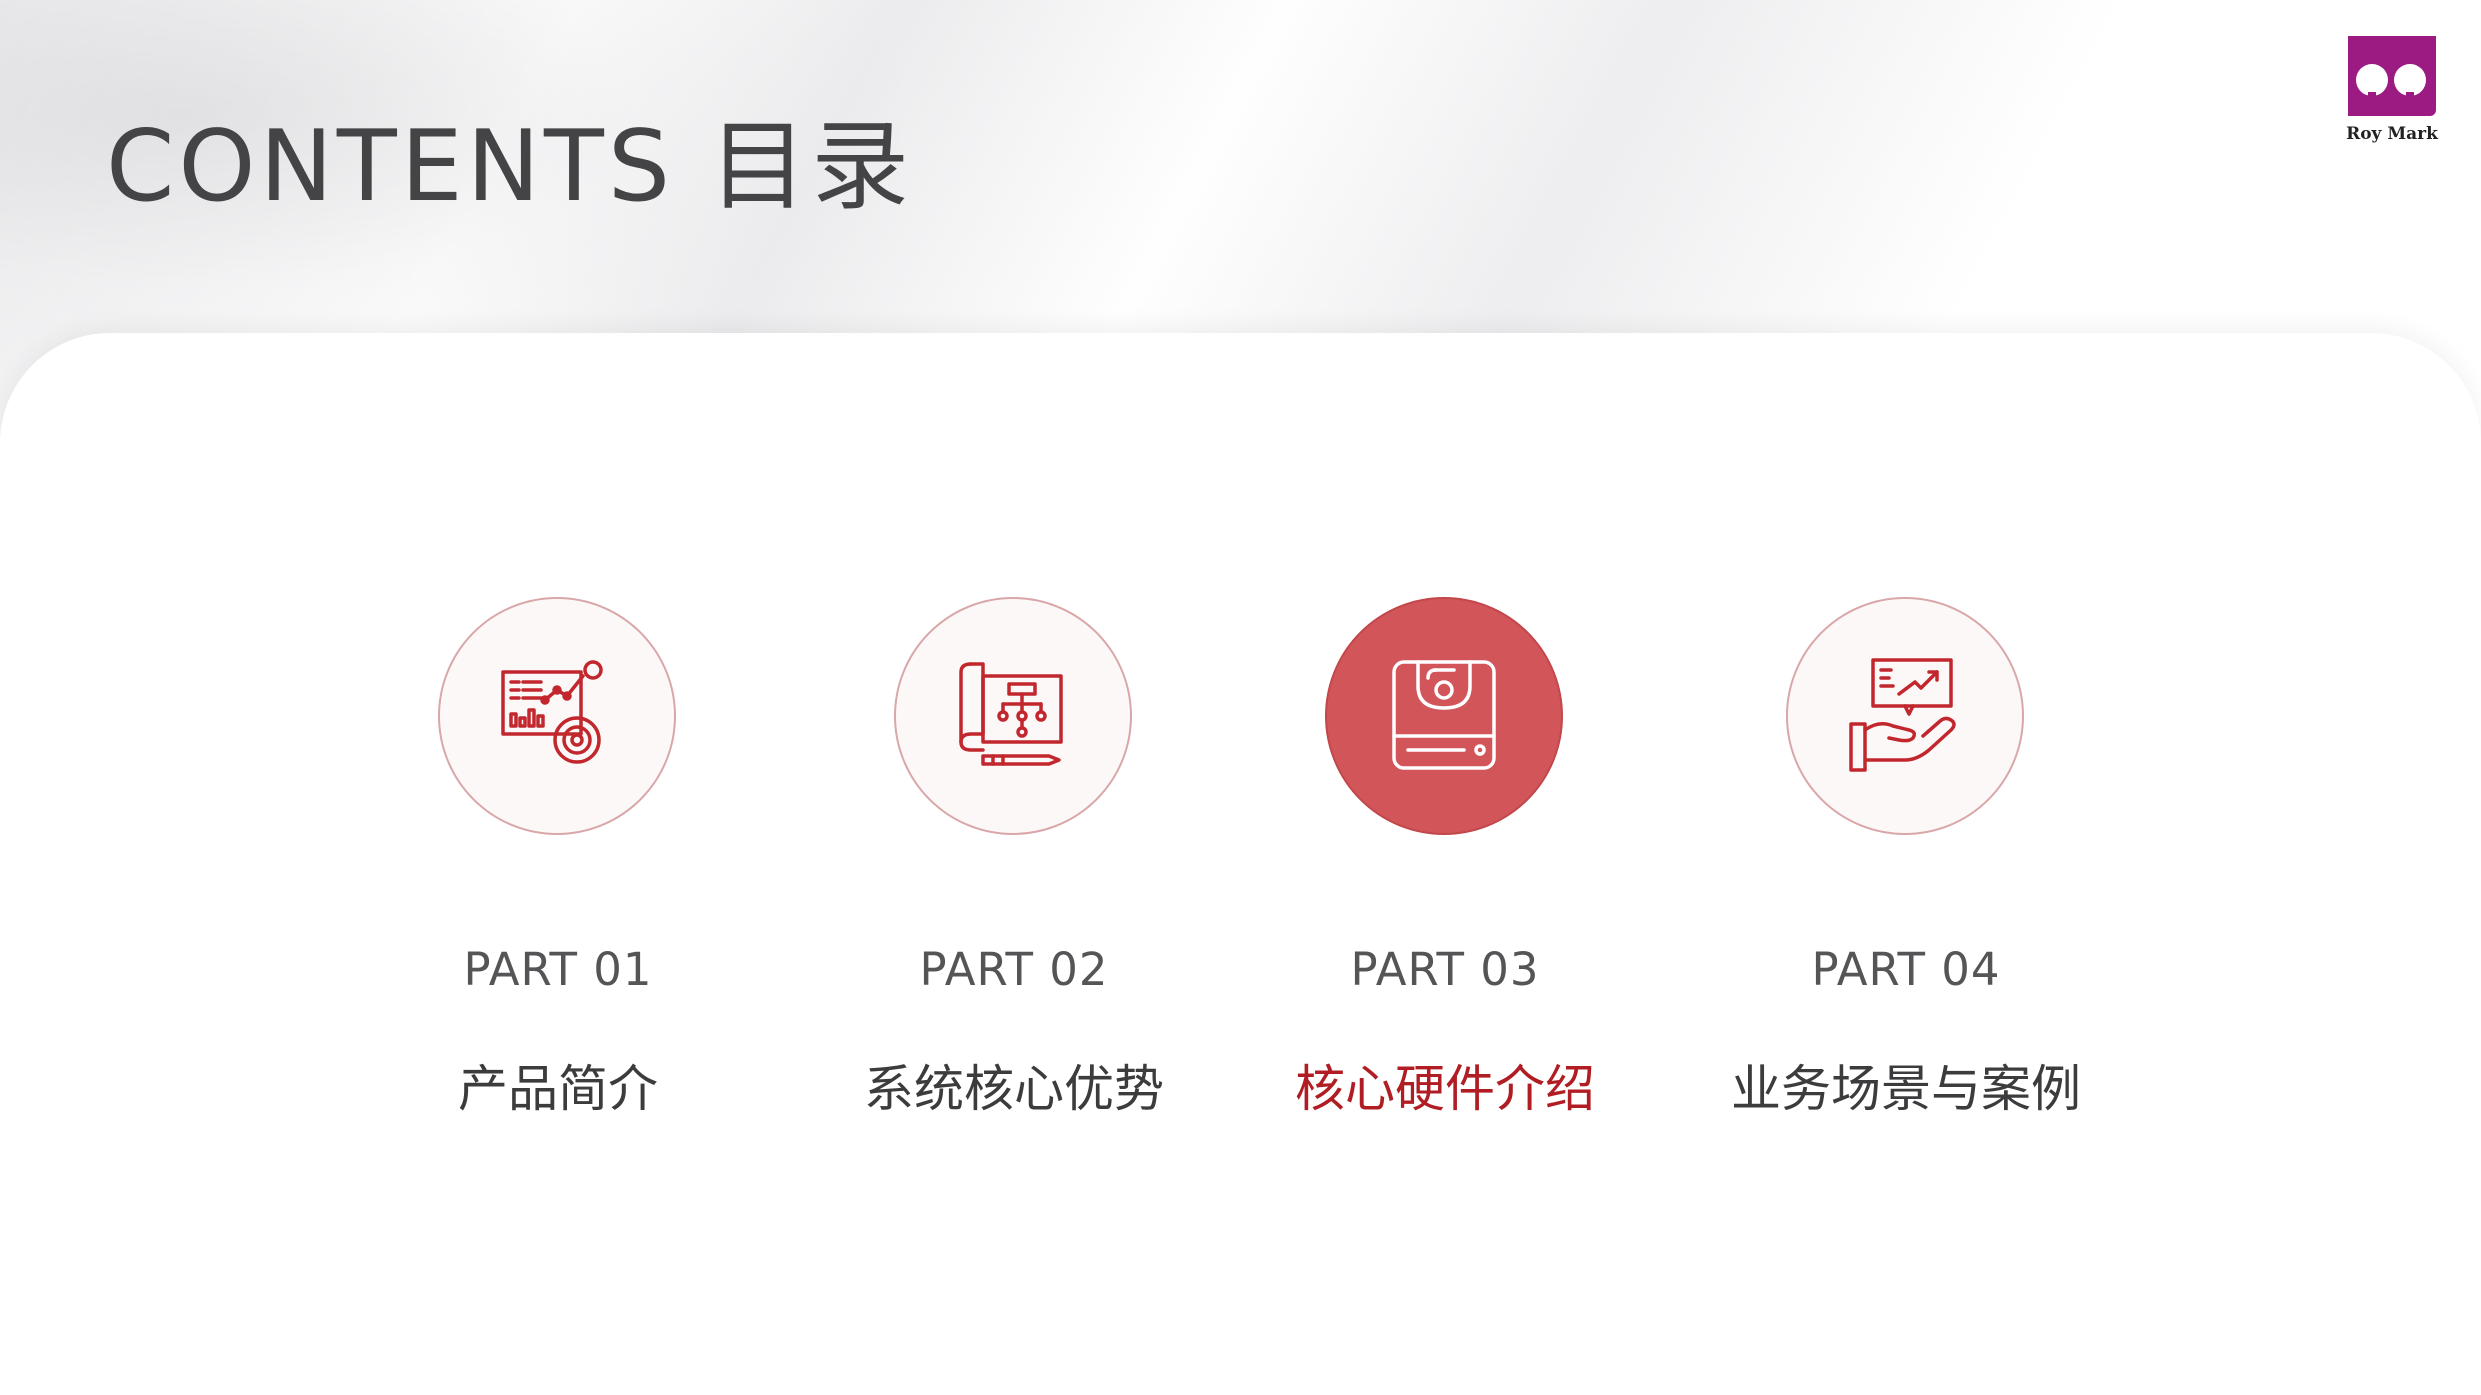  Describe the element at coordinates (2392, 134) in the screenshot. I see `logo-text: Roy Mark` at that location.